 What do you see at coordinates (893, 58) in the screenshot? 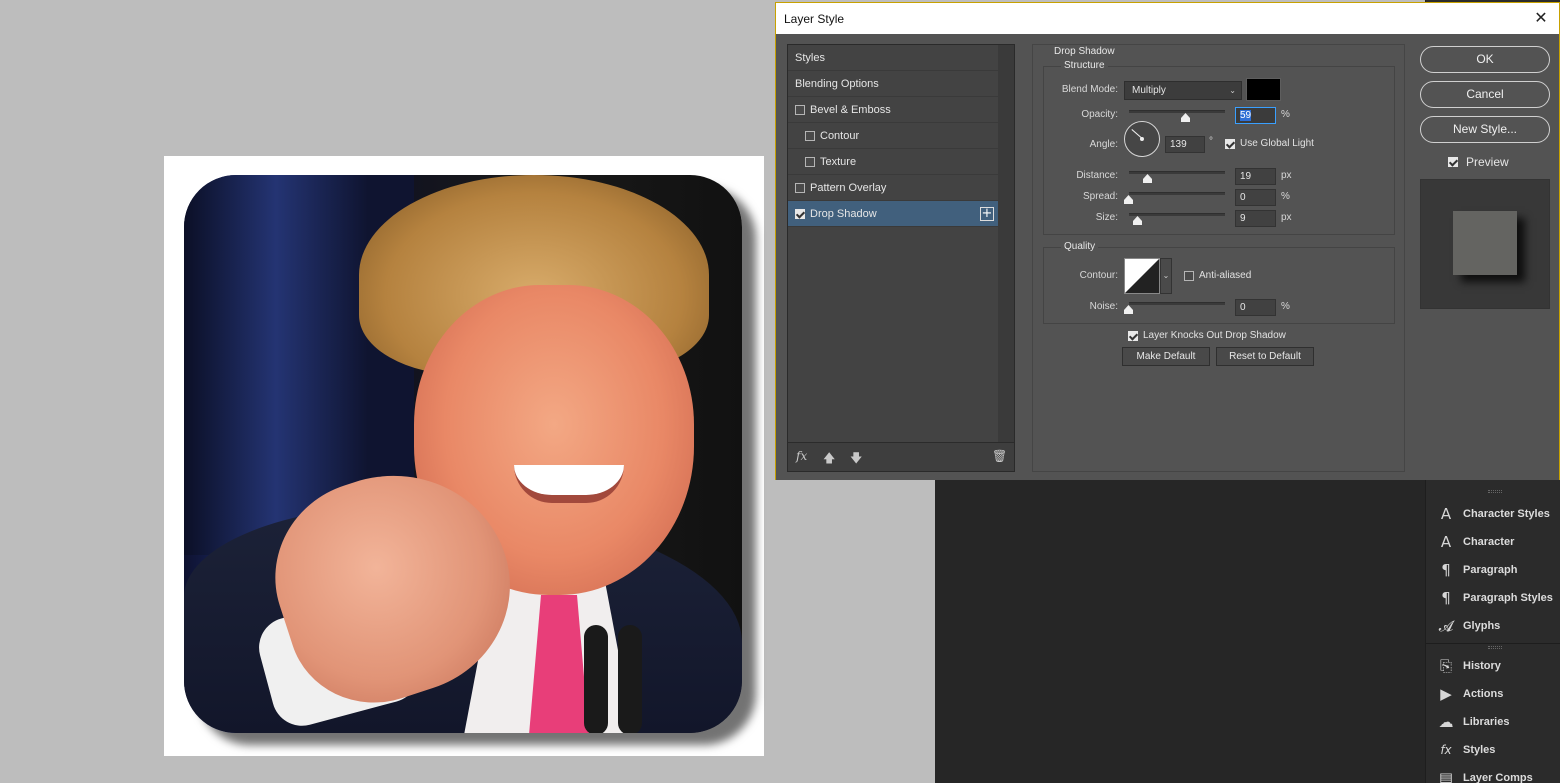
I see `style-row-styles: Styles` at bounding box center [893, 58].